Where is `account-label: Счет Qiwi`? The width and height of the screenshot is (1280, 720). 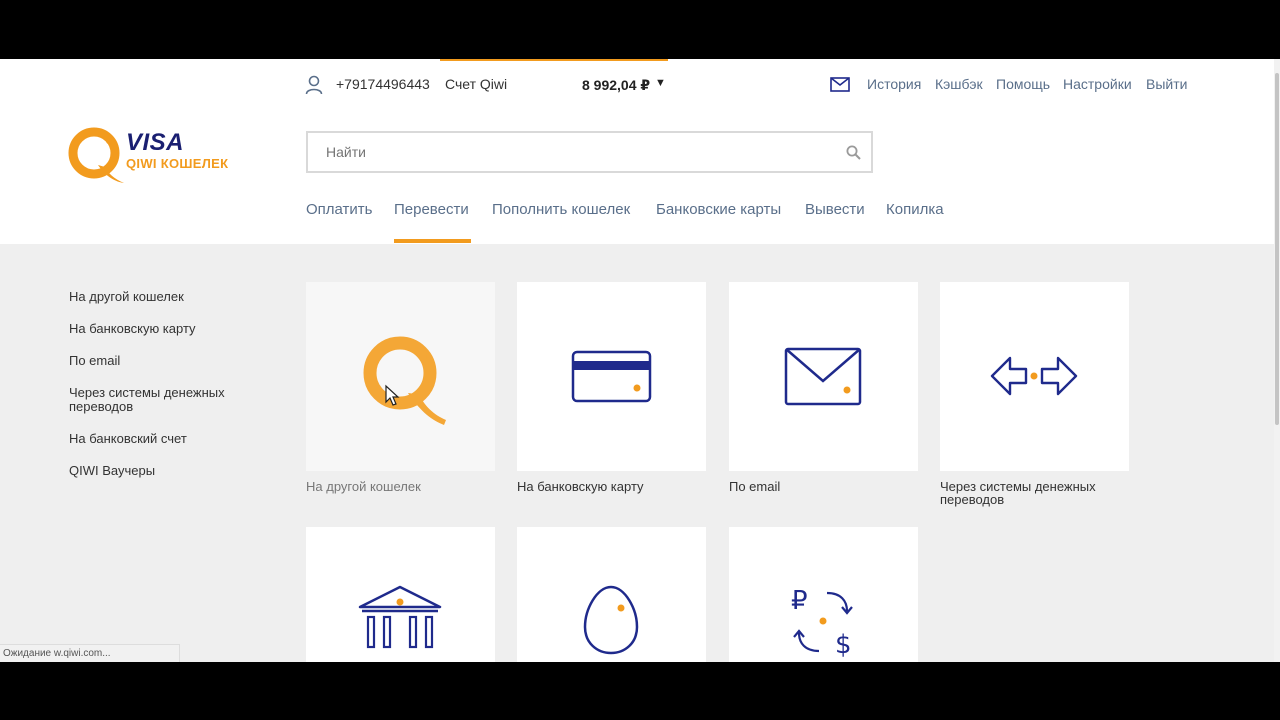 account-label: Счет Qiwi is located at coordinates (476, 84).